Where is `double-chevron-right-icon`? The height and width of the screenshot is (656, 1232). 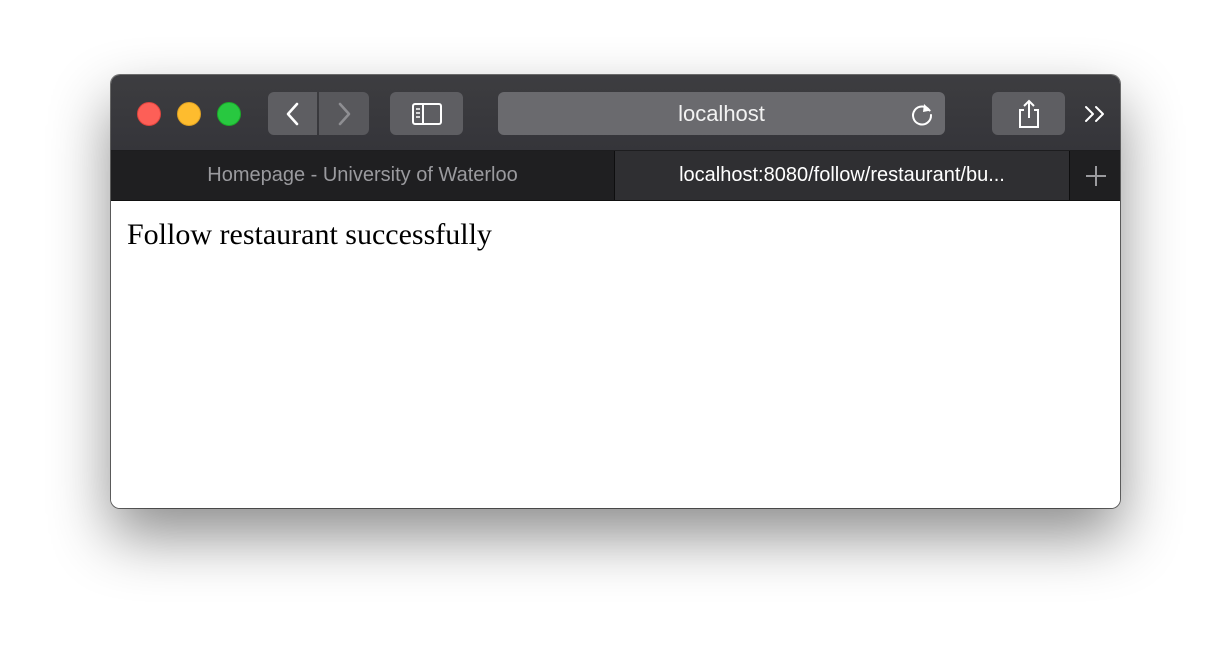 double-chevron-right-icon is located at coordinates (1096, 114).